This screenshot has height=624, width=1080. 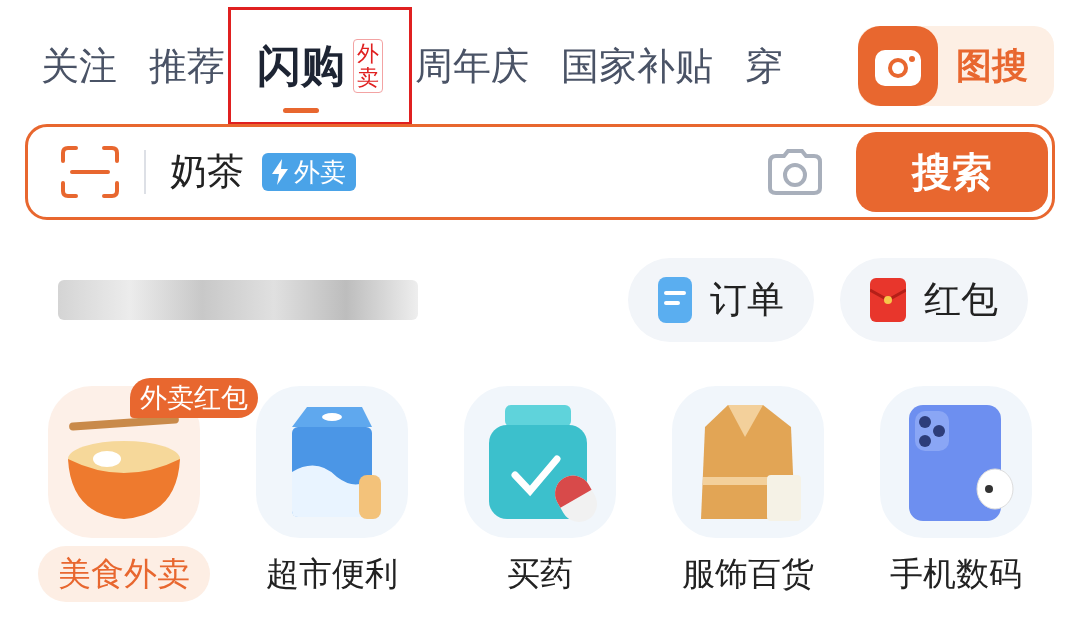 What do you see at coordinates (332, 574) in the screenshot?
I see `category-label: 超市便利` at bounding box center [332, 574].